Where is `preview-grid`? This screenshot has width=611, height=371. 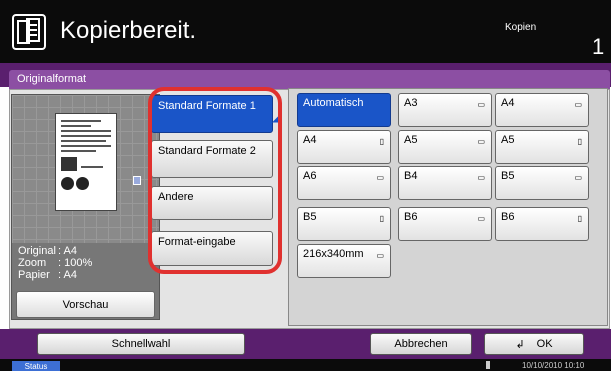
preview-grid is located at coordinates (85, 169).